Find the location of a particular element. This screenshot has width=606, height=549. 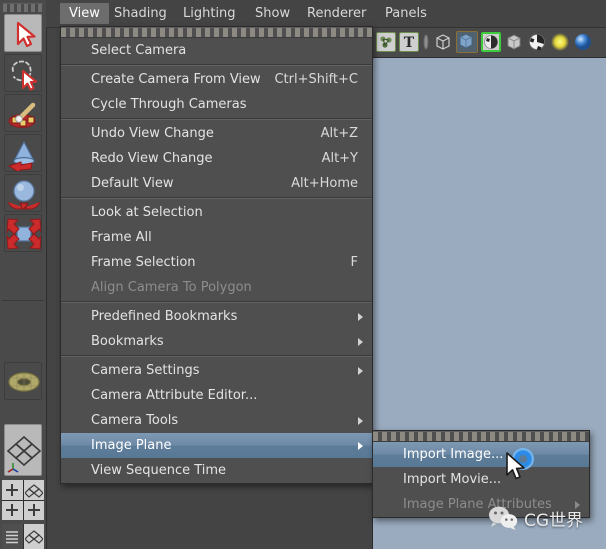

menu-item-label: Create Camera From View is located at coordinates (176, 79).